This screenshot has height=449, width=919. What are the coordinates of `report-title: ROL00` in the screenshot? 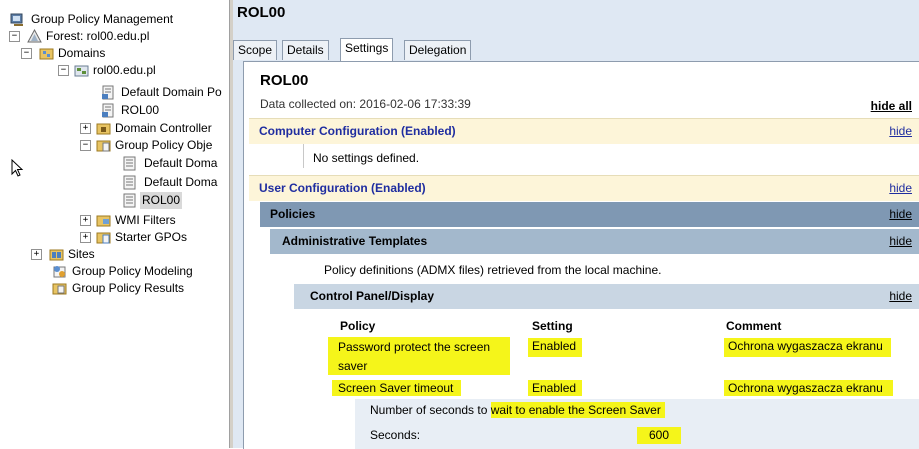 It's located at (284, 80).